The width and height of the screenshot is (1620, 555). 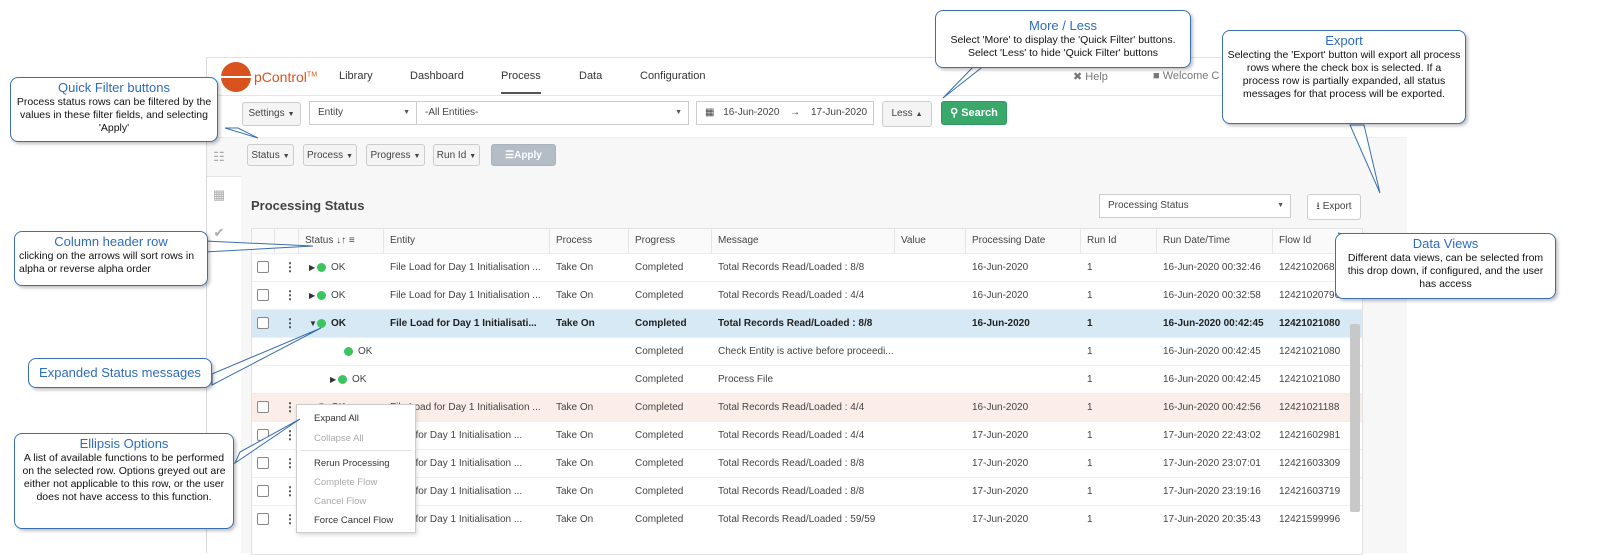 What do you see at coordinates (1063, 25) in the screenshot?
I see `callout-title: More / Less` at bounding box center [1063, 25].